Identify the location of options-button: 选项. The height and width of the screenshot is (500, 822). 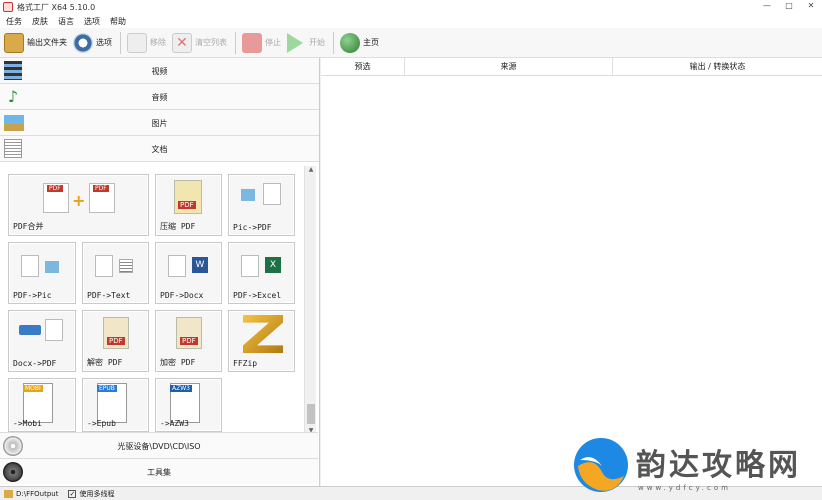
(92, 43).